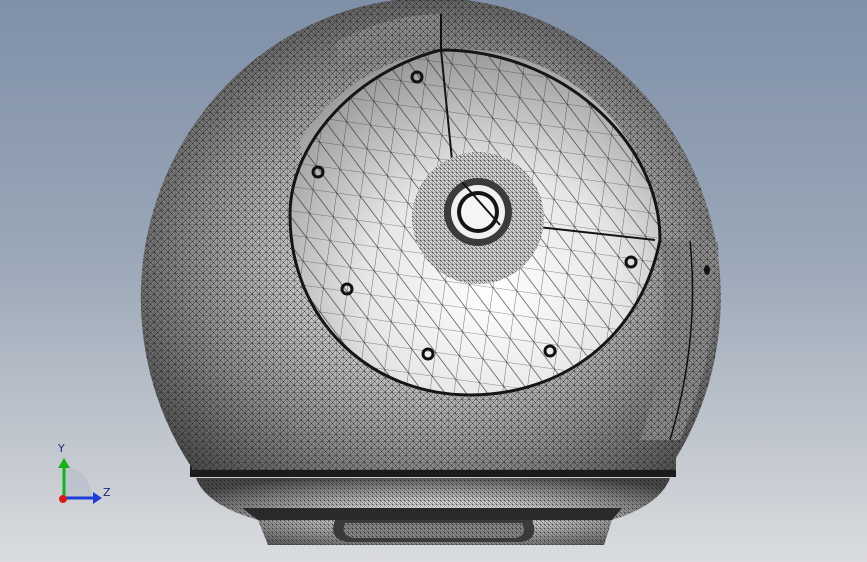 The height and width of the screenshot is (562, 867). Describe the element at coordinates (107, 492) in the screenshot. I see `axis-z-label: Z` at that location.